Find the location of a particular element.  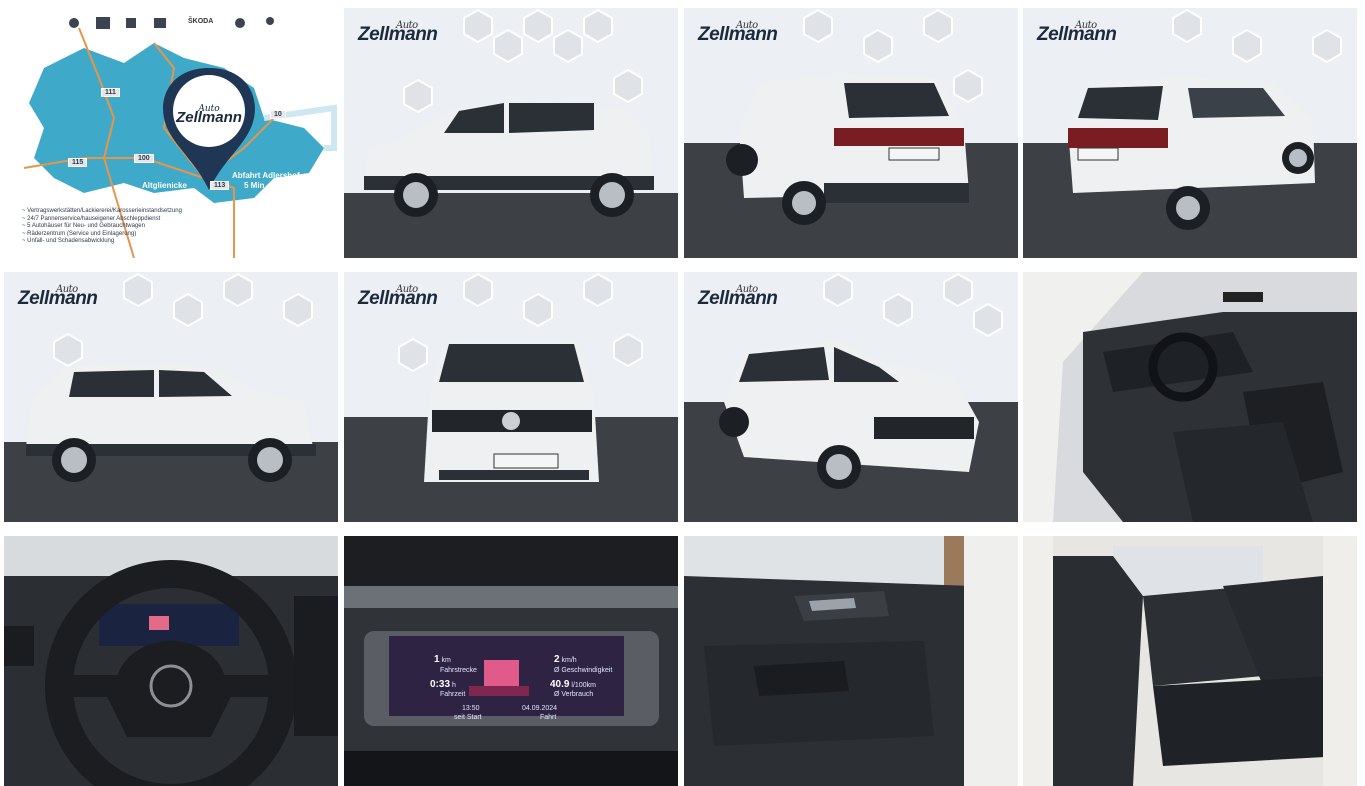

photo-rear-left: Auto Zellmann is located at coordinates (851, 133).